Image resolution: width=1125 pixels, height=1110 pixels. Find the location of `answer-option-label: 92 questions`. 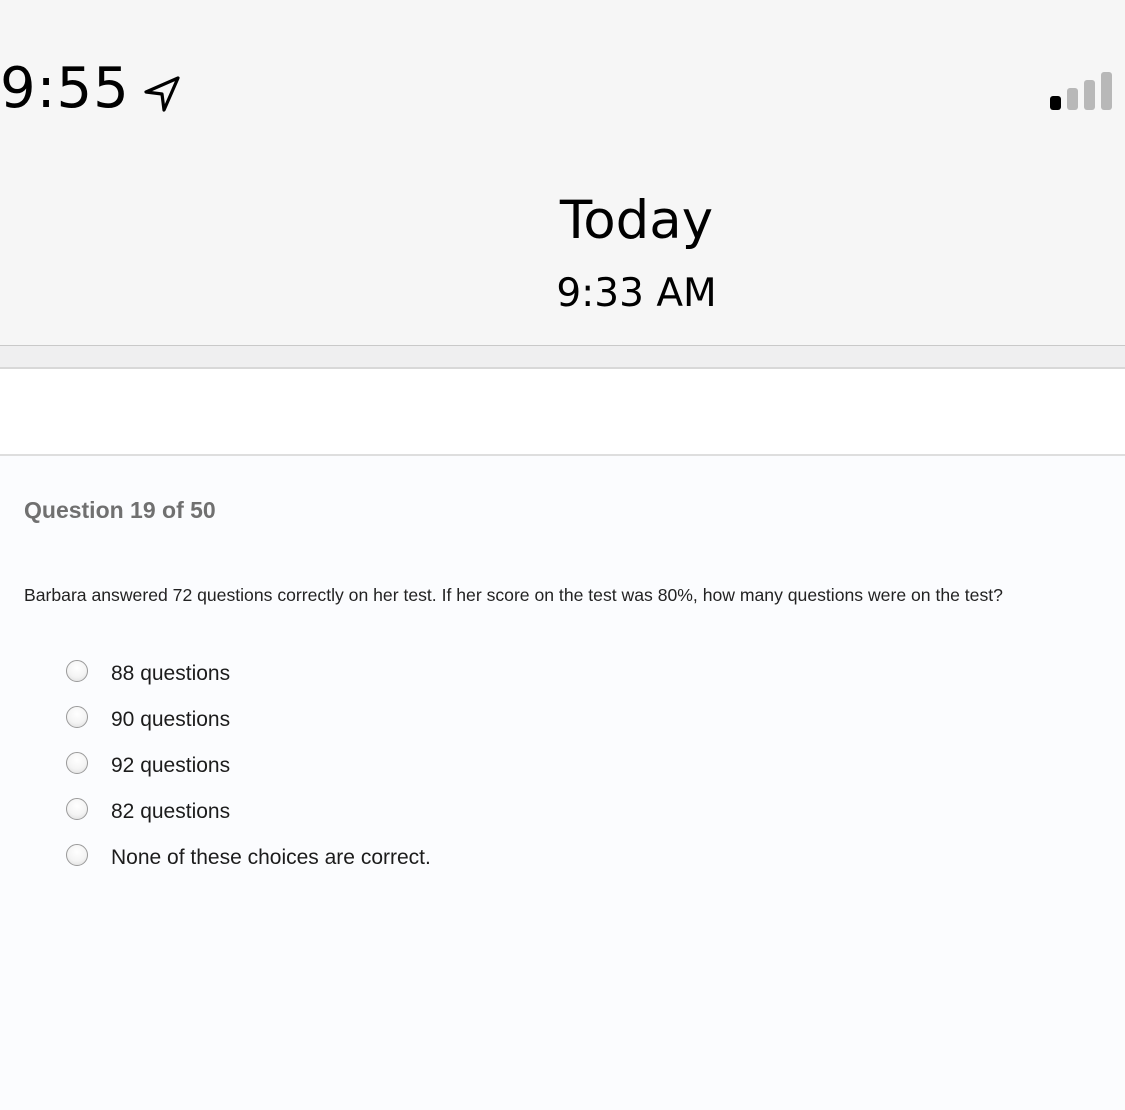

answer-option-label: 92 questions is located at coordinates (170, 765).